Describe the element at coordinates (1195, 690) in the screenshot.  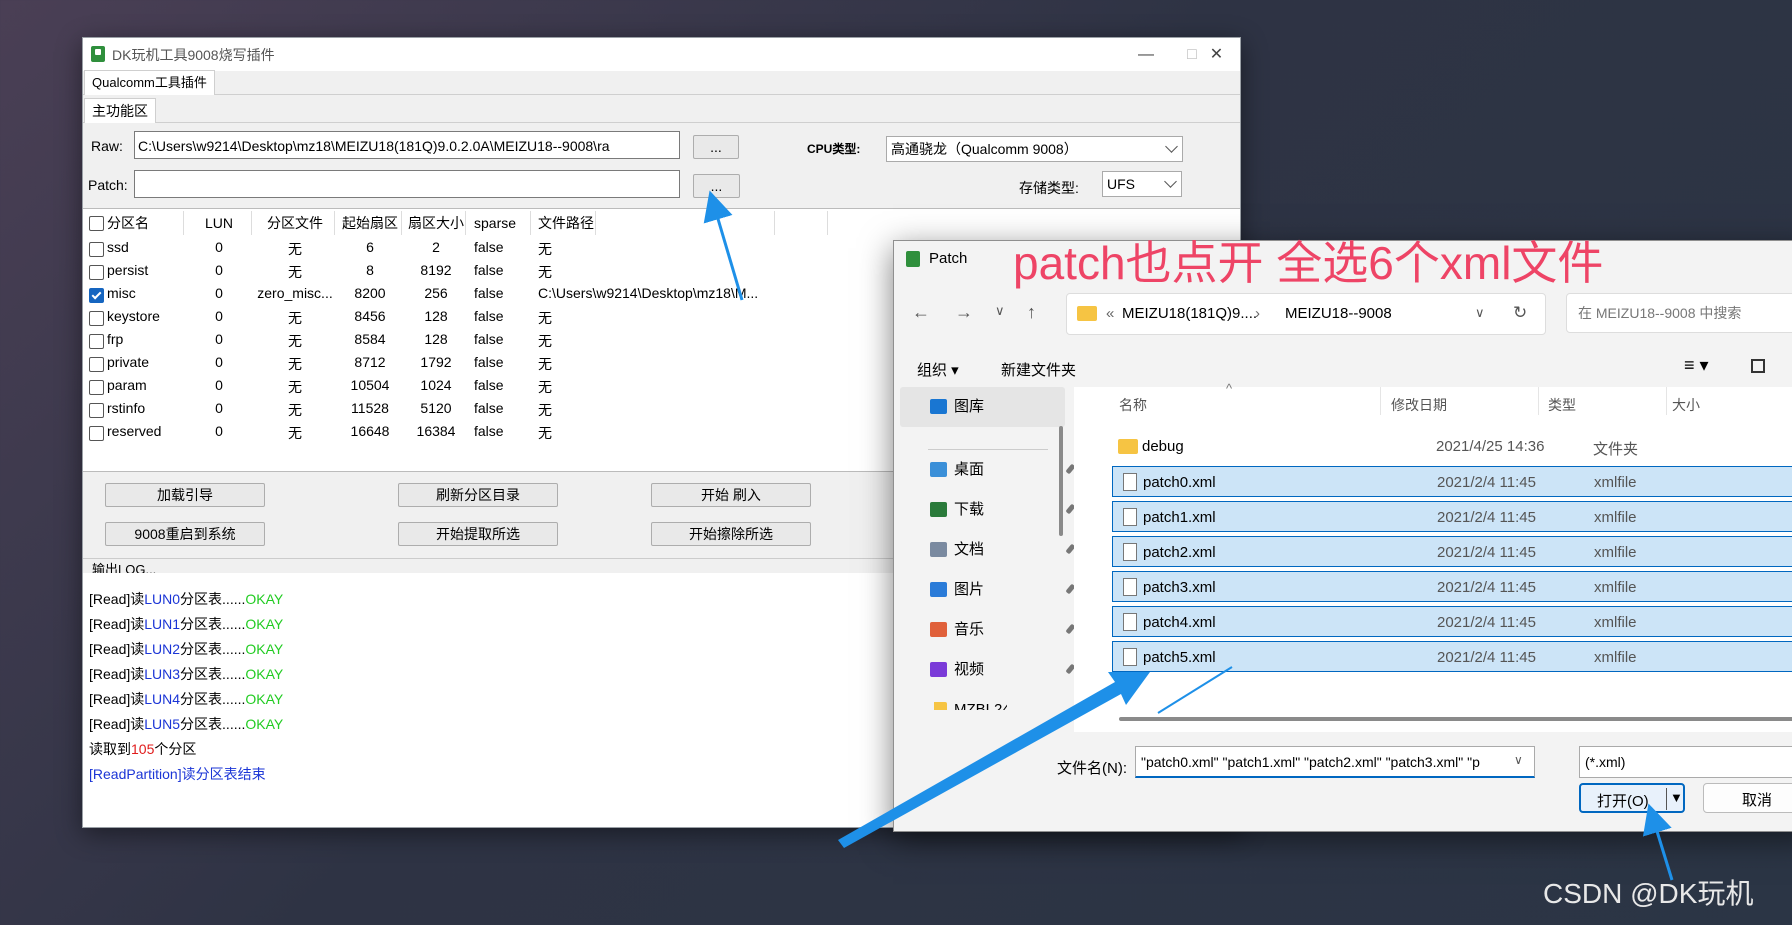
I see `arrow-to-selection-thin` at that location.